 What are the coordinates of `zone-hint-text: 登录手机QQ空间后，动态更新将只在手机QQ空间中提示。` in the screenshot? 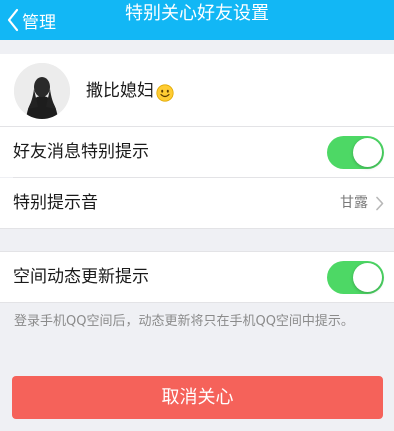 It's located at (184, 321).